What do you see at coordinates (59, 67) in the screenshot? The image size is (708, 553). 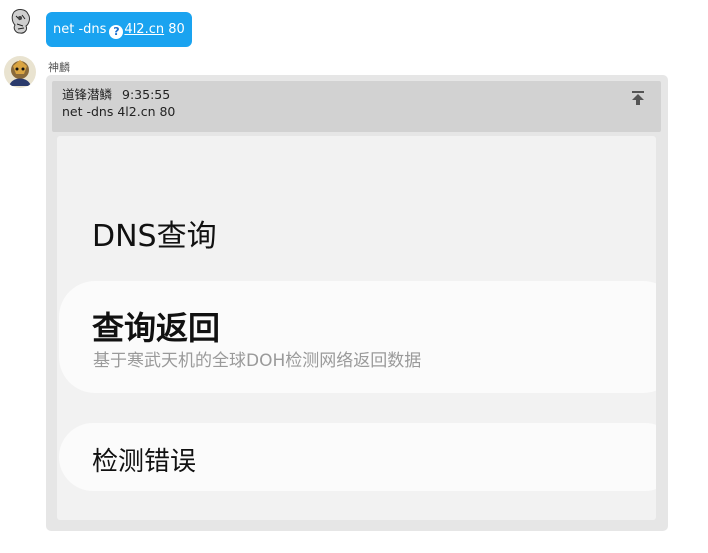 I see `sender-name: 神麟` at bounding box center [59, 67].